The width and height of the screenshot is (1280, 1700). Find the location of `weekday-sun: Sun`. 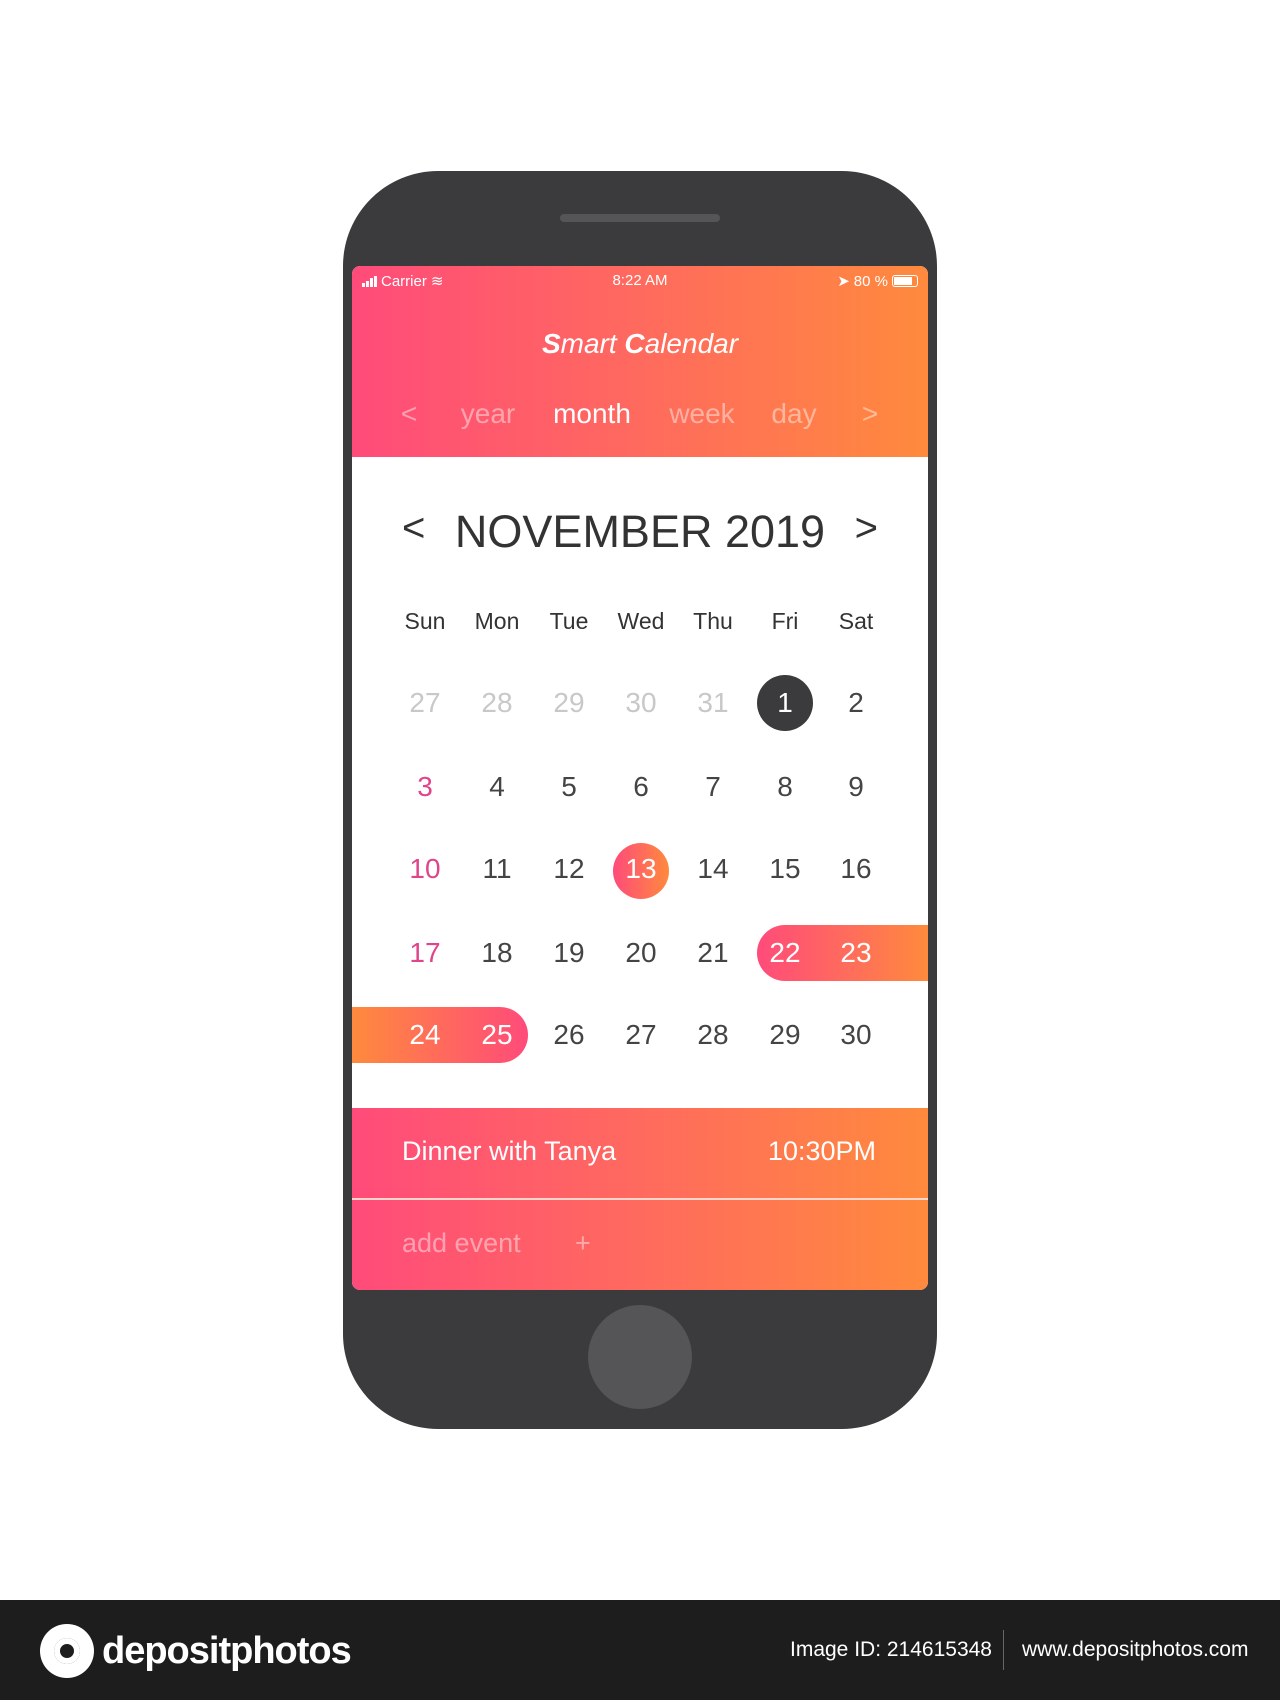

weekday-sun: Sun is located at coordinates (425, 621).